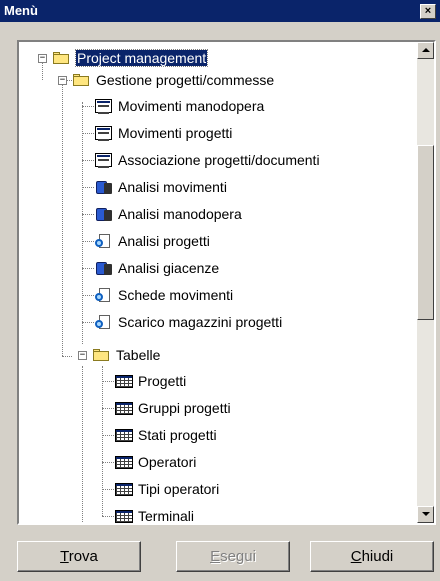 The image size is (440, 581). I want to click on trova-accel: T, so click(64, 556).